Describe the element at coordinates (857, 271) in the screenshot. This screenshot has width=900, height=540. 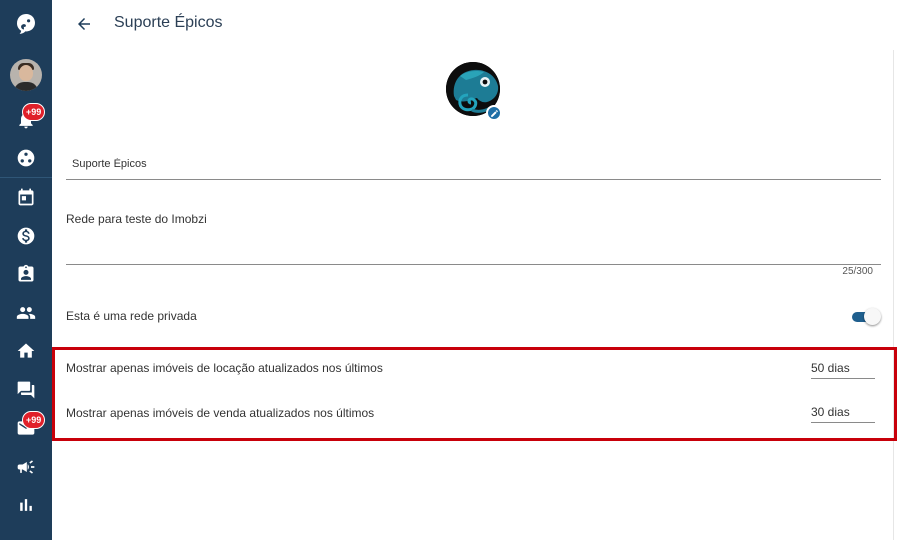
I see `description-char-counter: 25/300` at that location.